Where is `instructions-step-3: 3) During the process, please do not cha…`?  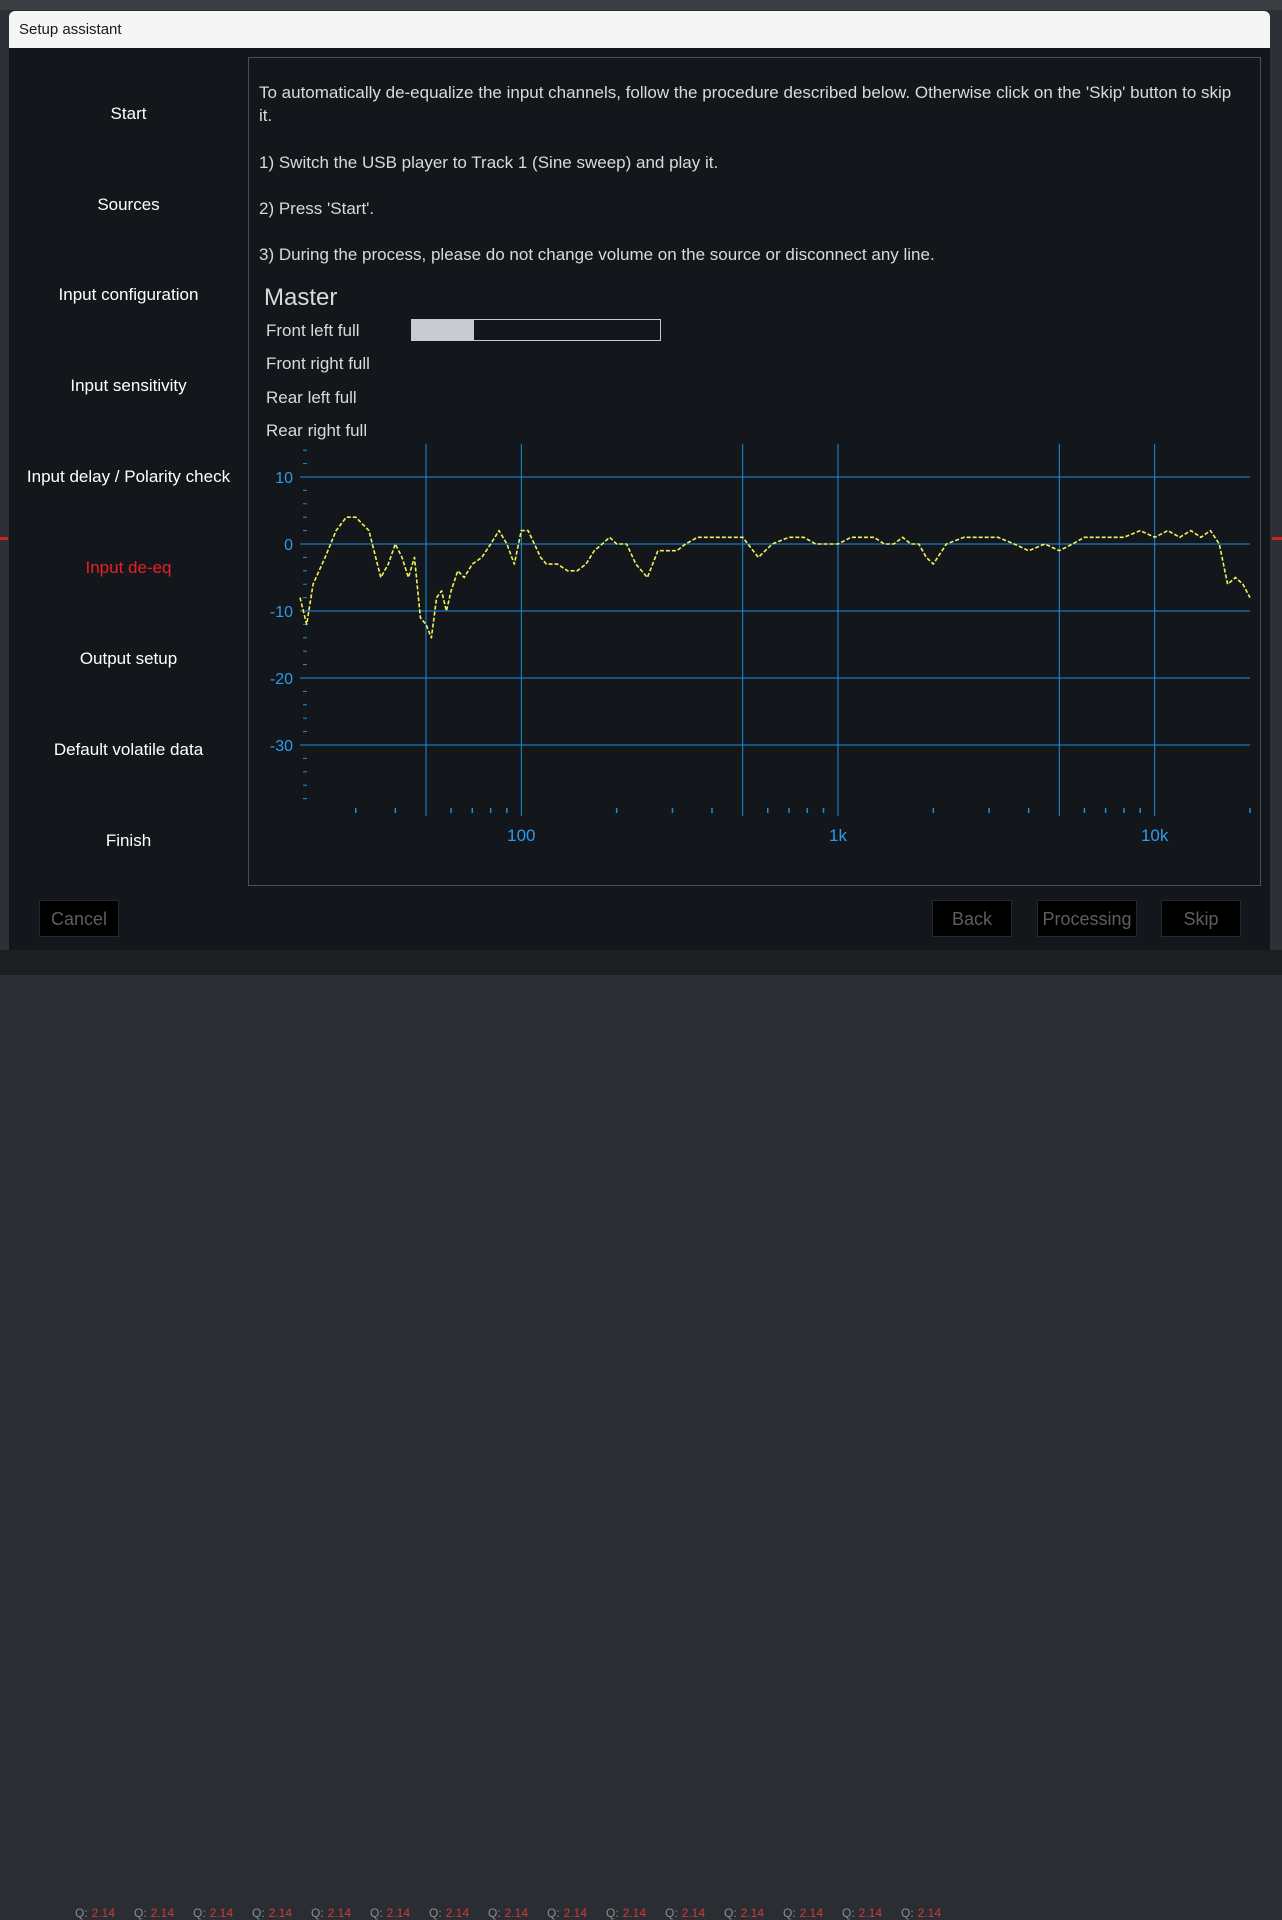 instructions-step-3: 3) During the process, please do not cha… is located at coordinates (597, 254).